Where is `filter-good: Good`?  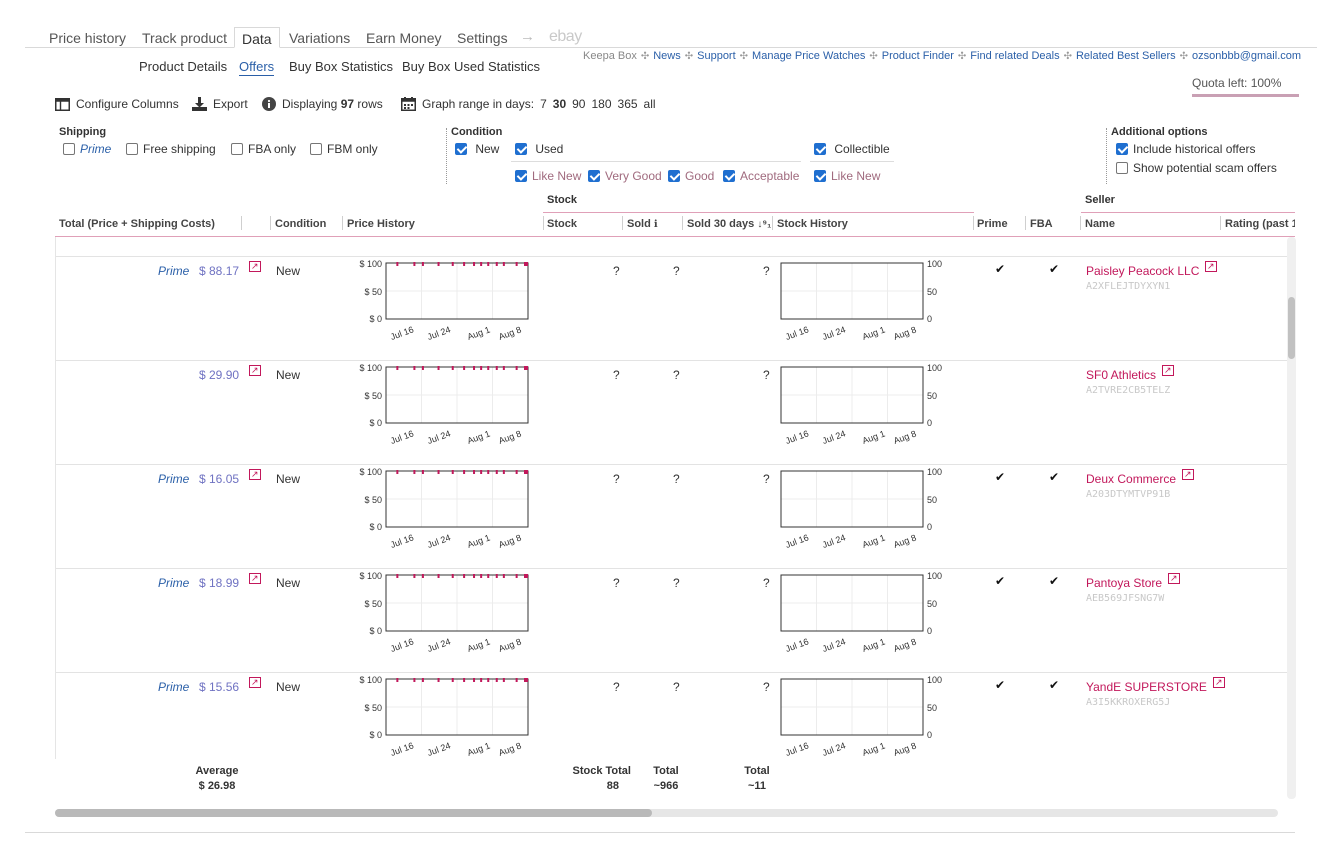 filter-good: Good is located at coordinates (691, 176).